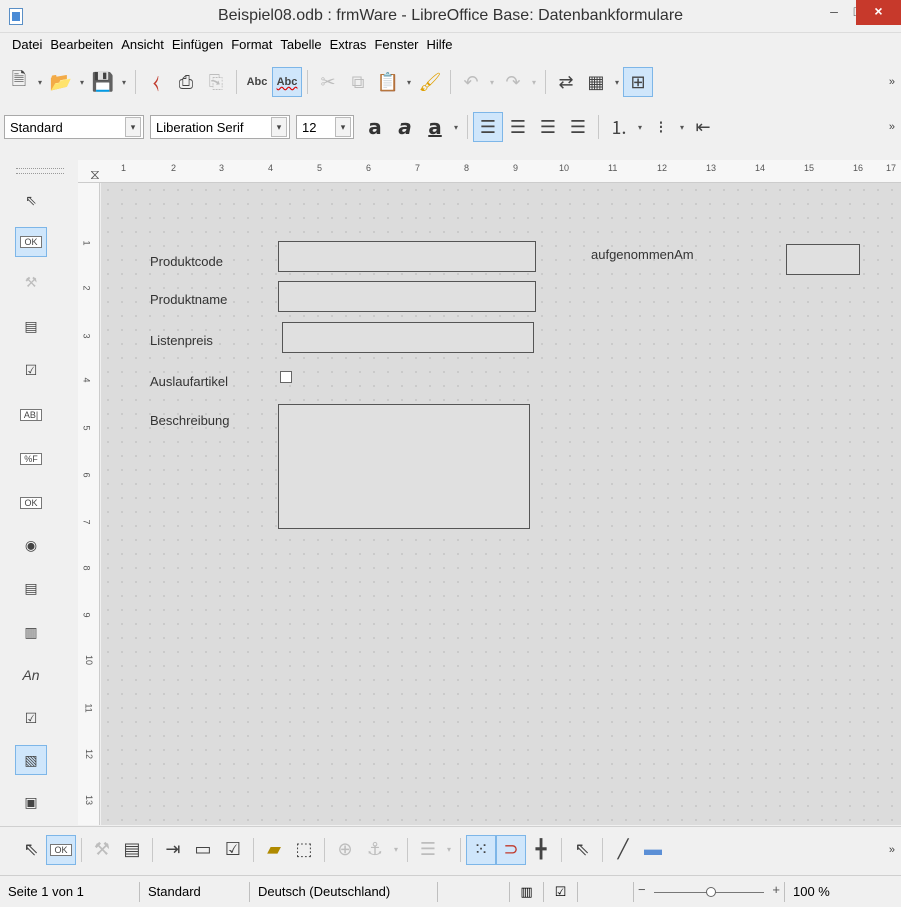  Describe the element at coordinates (596, 82) in the screenshot. I see `table-icon: ▦` at that location.